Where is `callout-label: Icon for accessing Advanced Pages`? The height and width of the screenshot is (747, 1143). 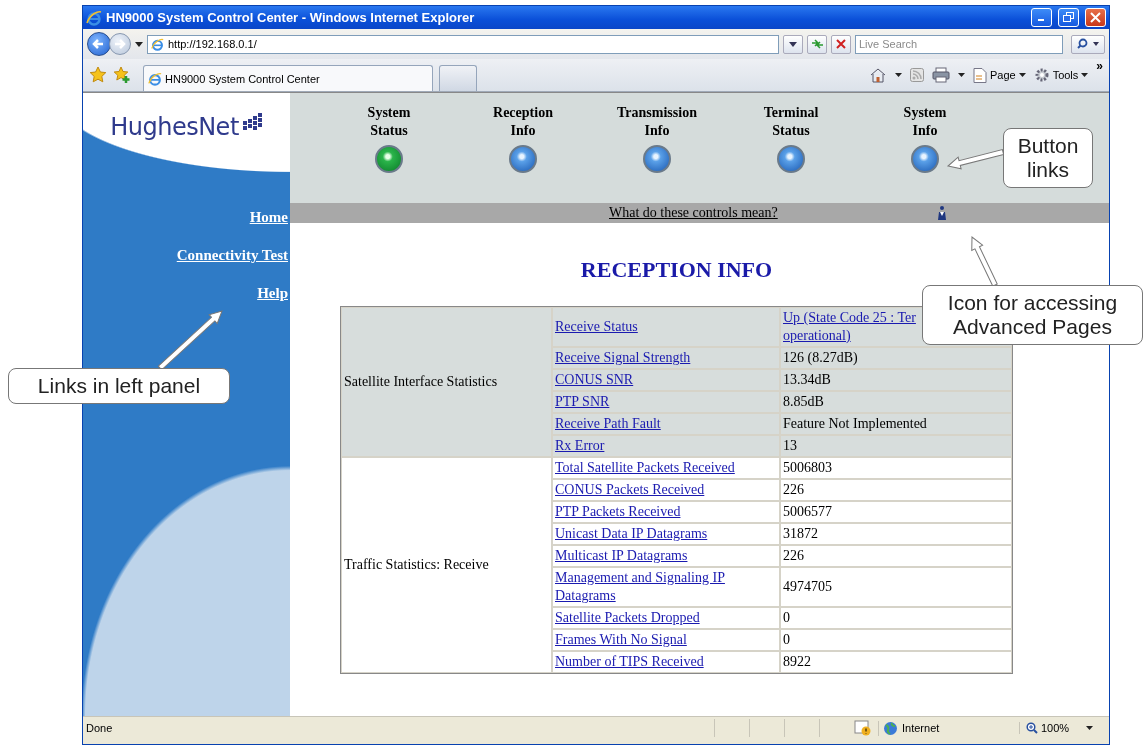 callout-label: Icon for accessing Advanced Pages is located at coordinates (1032, 315).